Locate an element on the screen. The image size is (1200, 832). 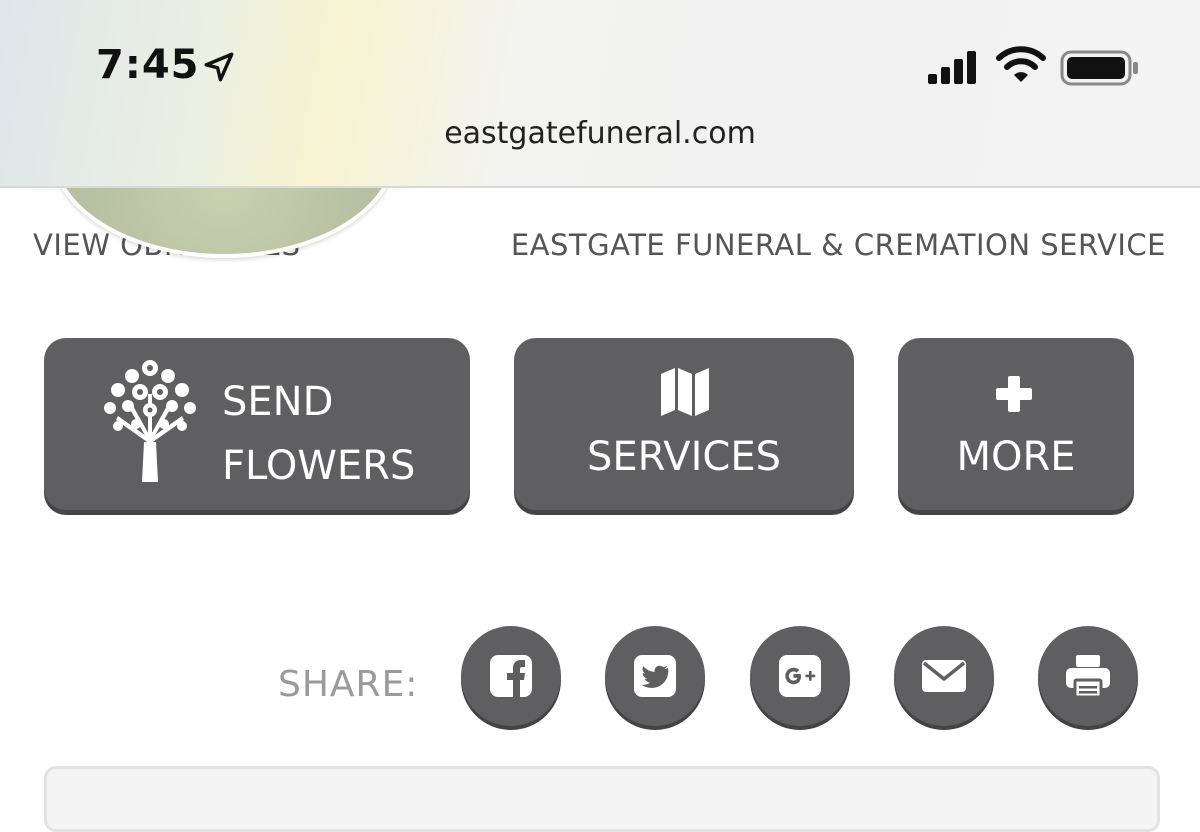
email-icon is located at coordinates (944, 676).